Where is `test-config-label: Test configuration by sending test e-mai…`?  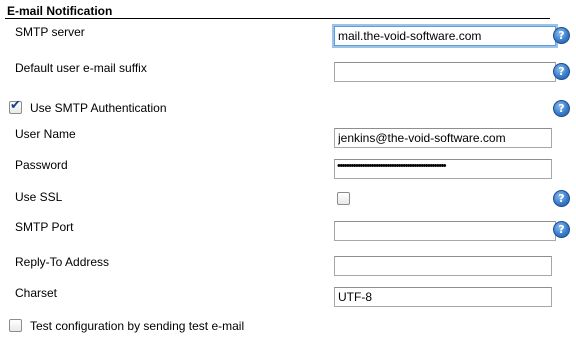
test-config-label: Test configuration by sending test e-mai… is located at coordinates (137, 326).